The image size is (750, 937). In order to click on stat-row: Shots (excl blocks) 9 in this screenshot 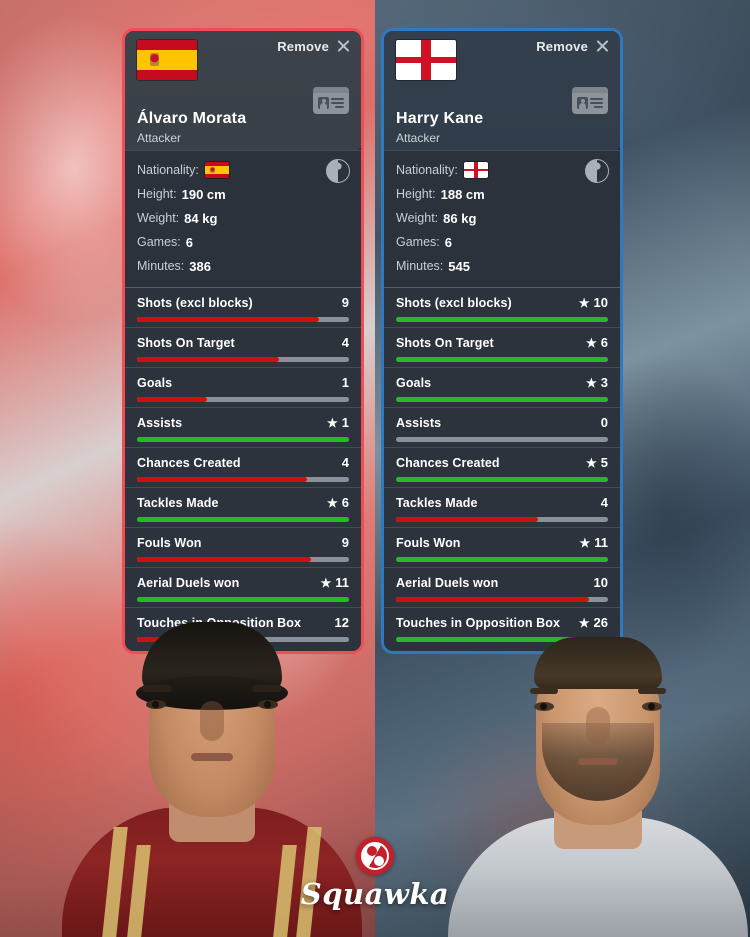, I will do `click(243, 304)`.